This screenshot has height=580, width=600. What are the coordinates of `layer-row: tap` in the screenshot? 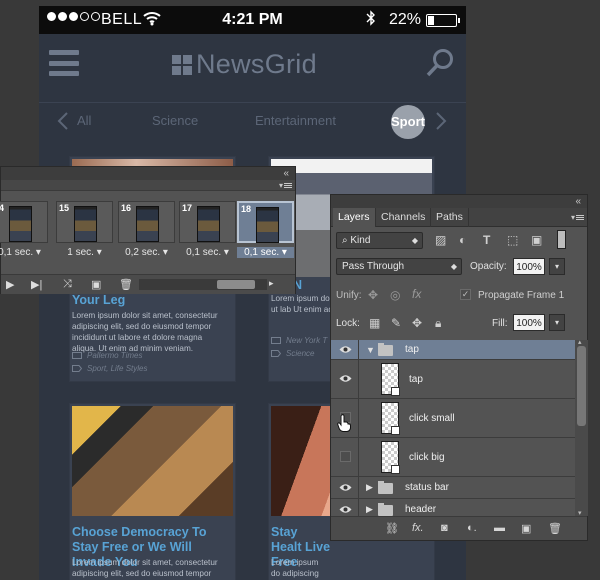 It's located at (453, 379).